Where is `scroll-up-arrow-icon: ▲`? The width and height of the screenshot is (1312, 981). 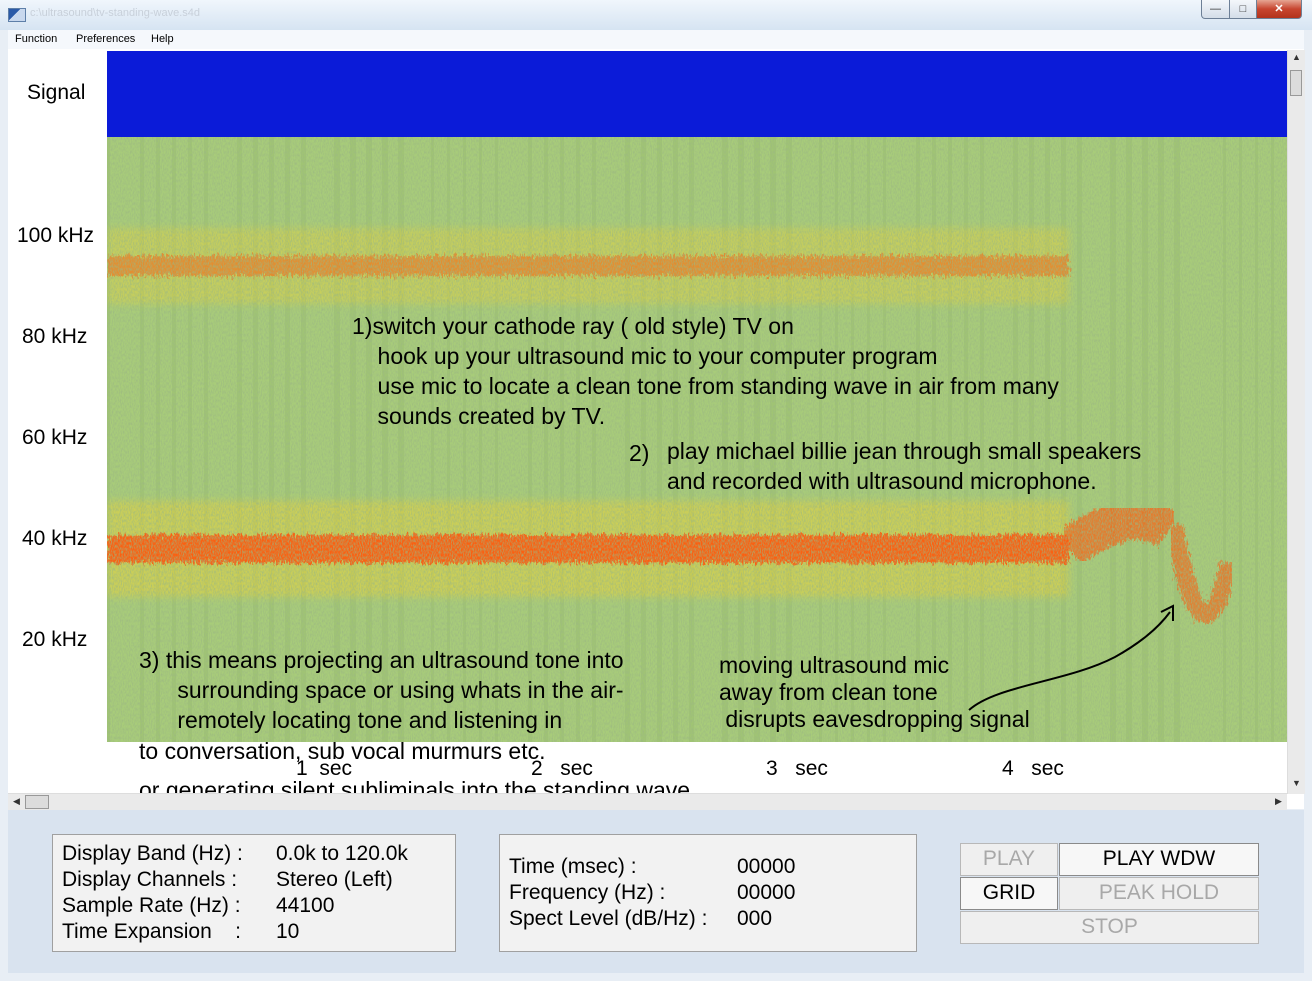
scroll-up-arrow-icon: ▲ is located at coordinates (1296, 57).